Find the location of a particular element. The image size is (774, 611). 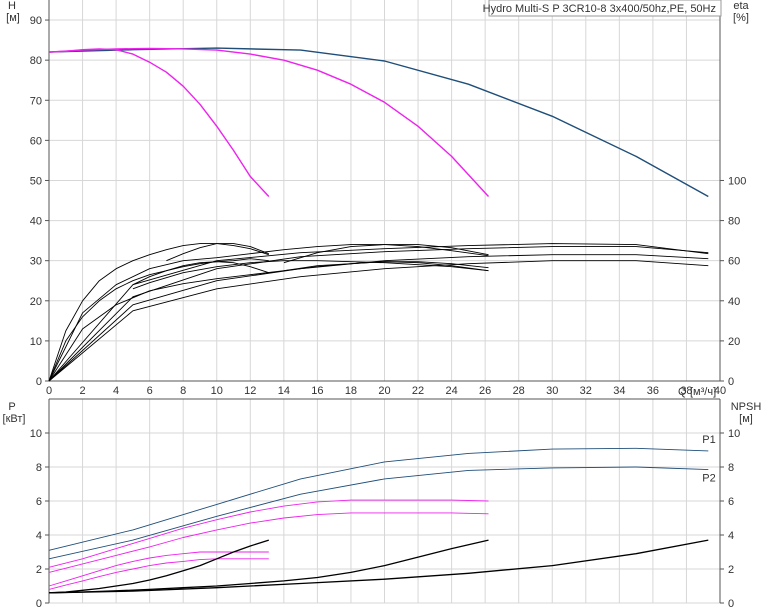

x-tick-label: 16 is located at coordinates (317, 391).